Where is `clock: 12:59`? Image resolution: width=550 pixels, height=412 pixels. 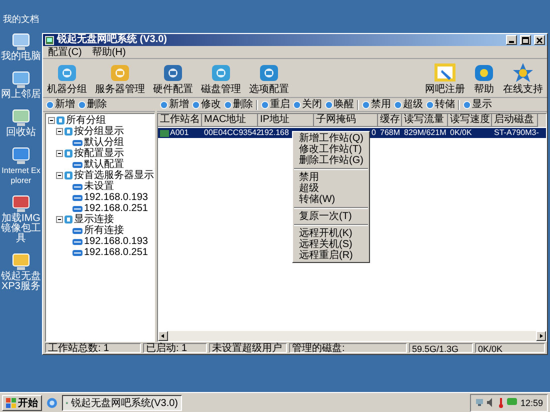 clock: 12:59 is located at coordinates (531, 403).